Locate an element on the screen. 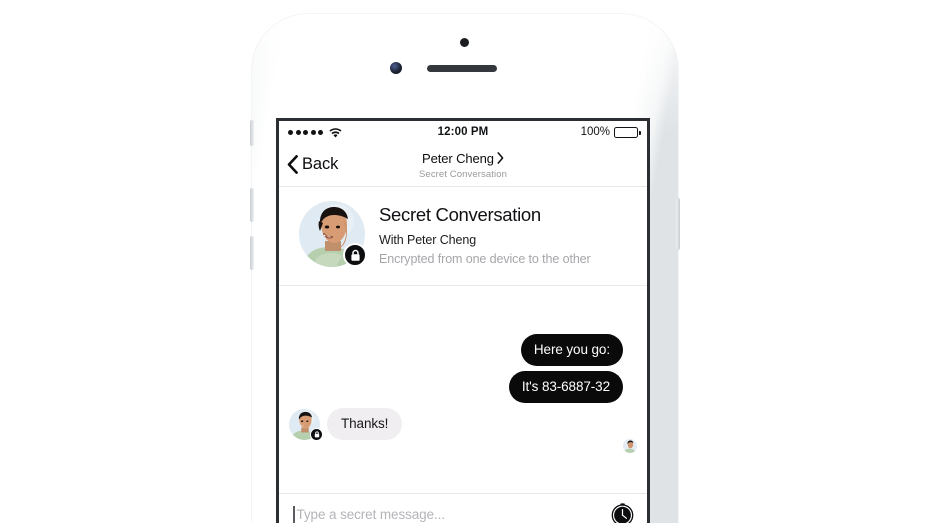 Image resolution: width=930 pixels, height=523 pixels. message-bubble-outgoing: Here you go: is located at coordinates (571, 349).